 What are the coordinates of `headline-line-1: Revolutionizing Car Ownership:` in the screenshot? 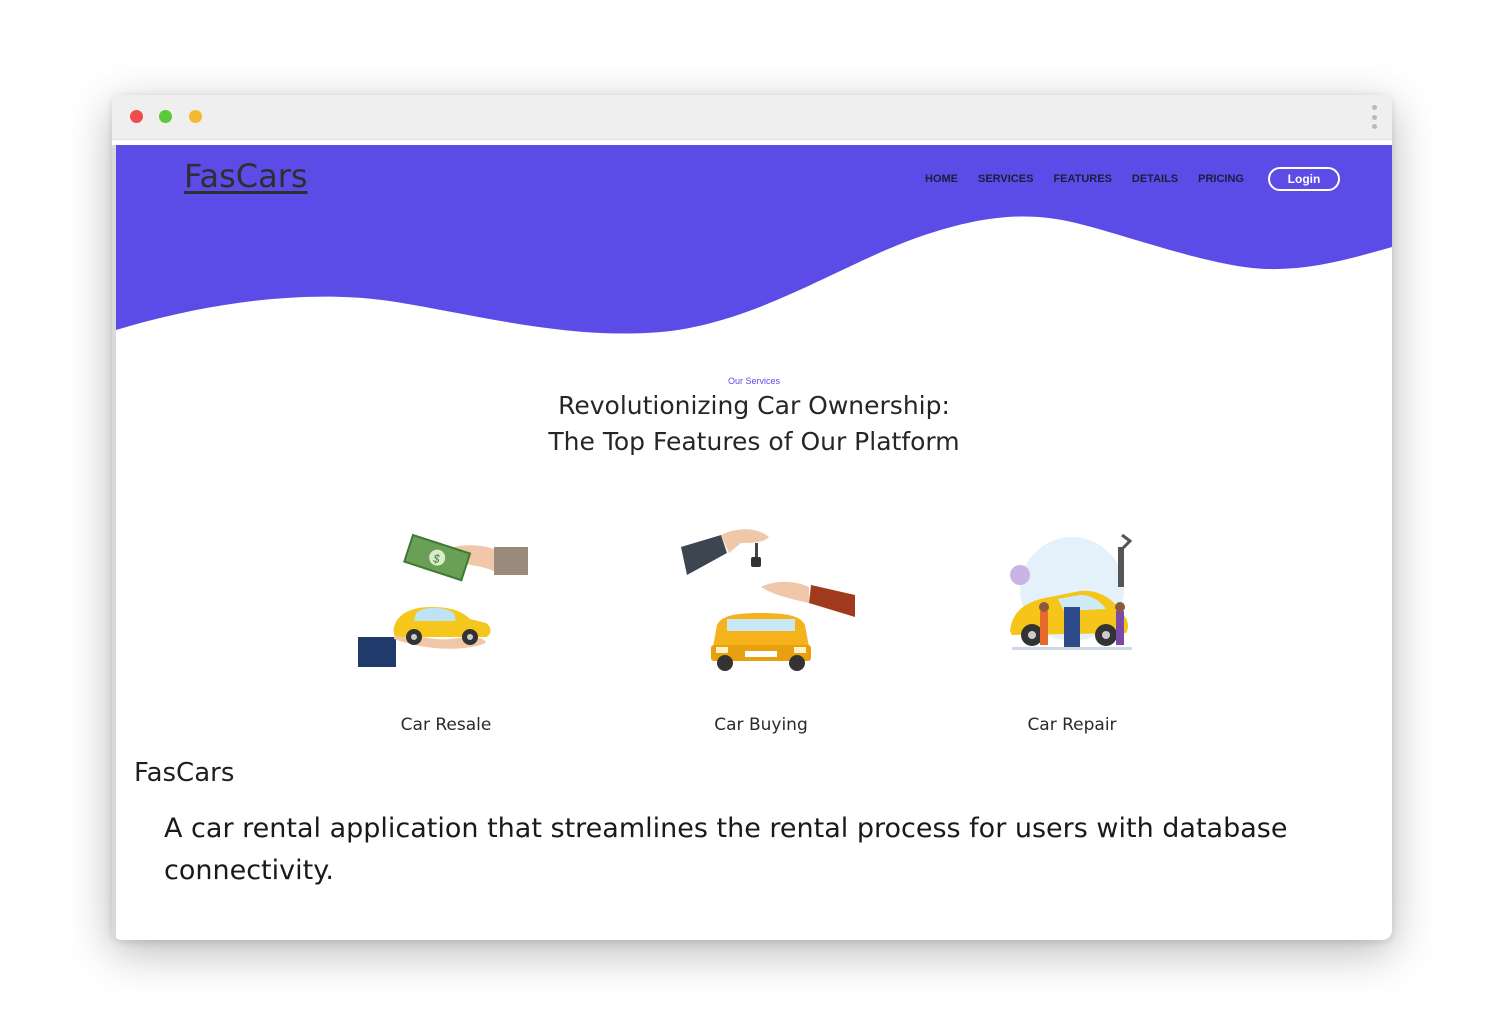 It's located at (754, 405).